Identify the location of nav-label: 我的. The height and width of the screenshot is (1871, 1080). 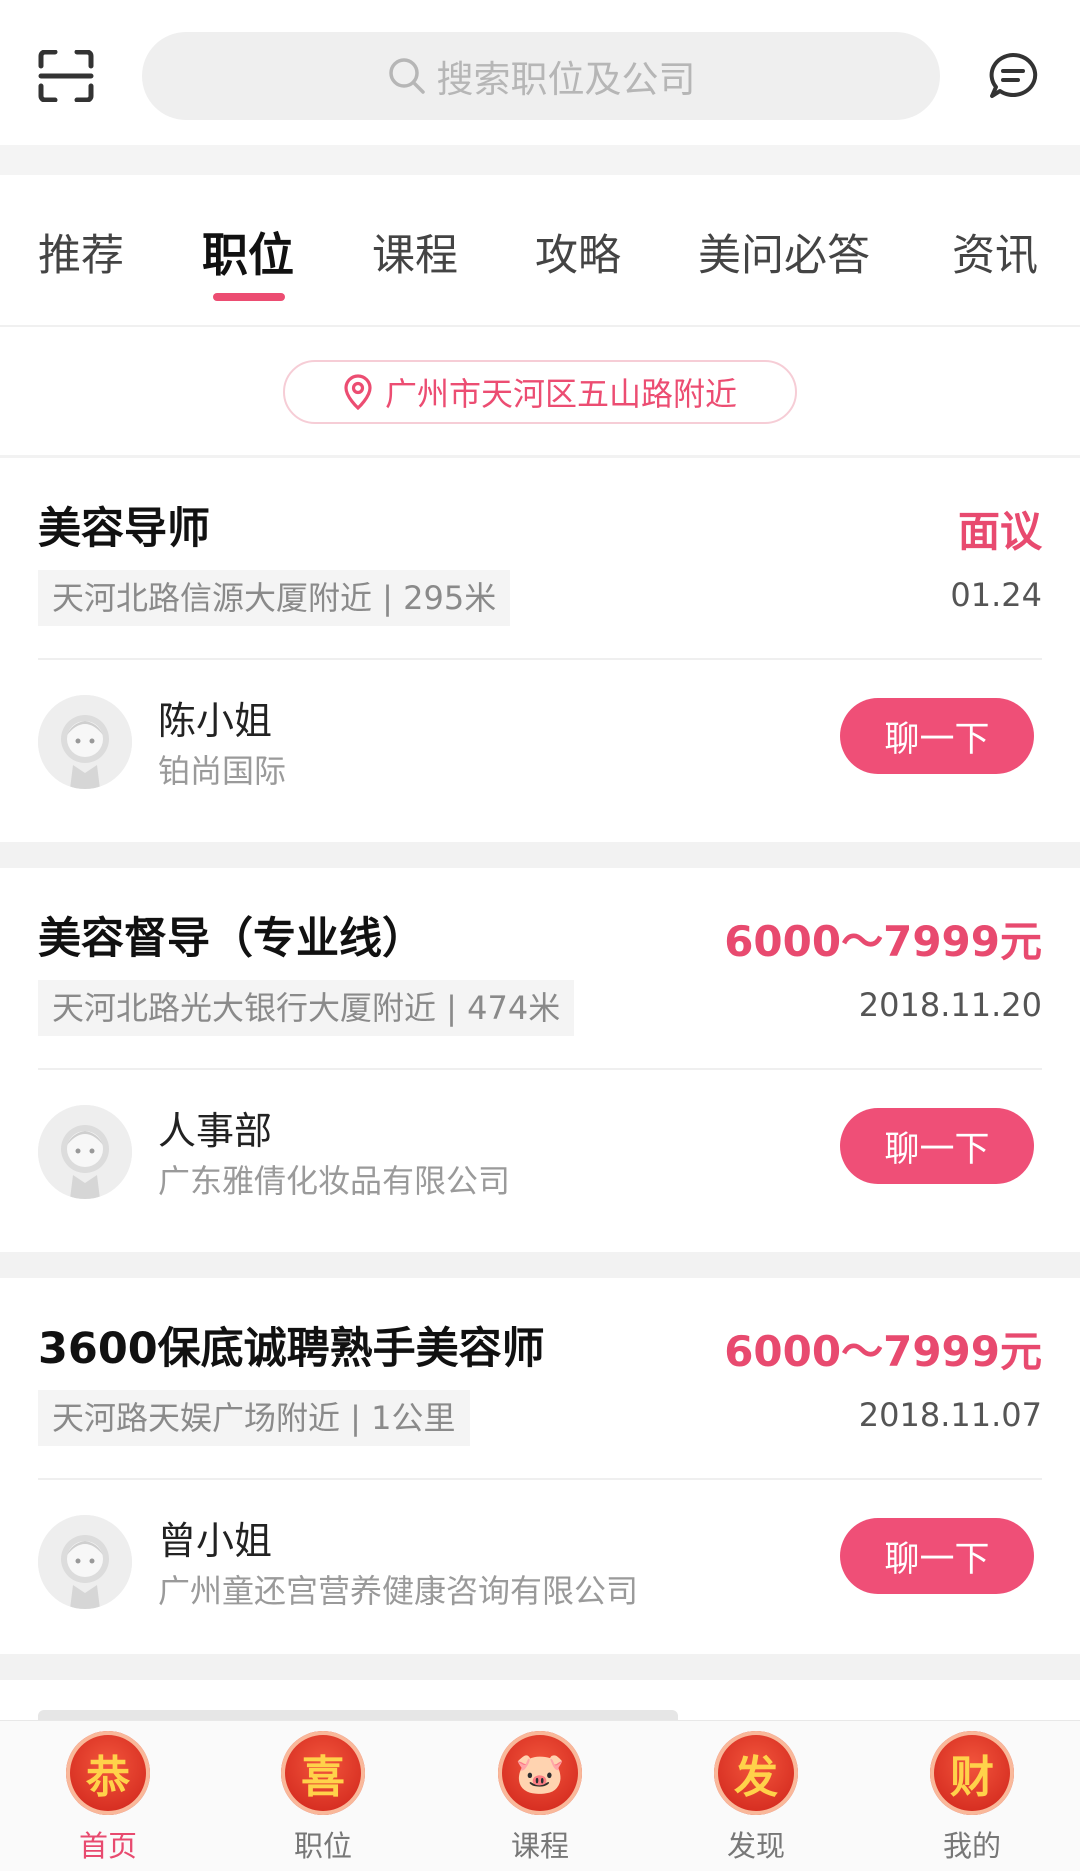
(971, 1846).